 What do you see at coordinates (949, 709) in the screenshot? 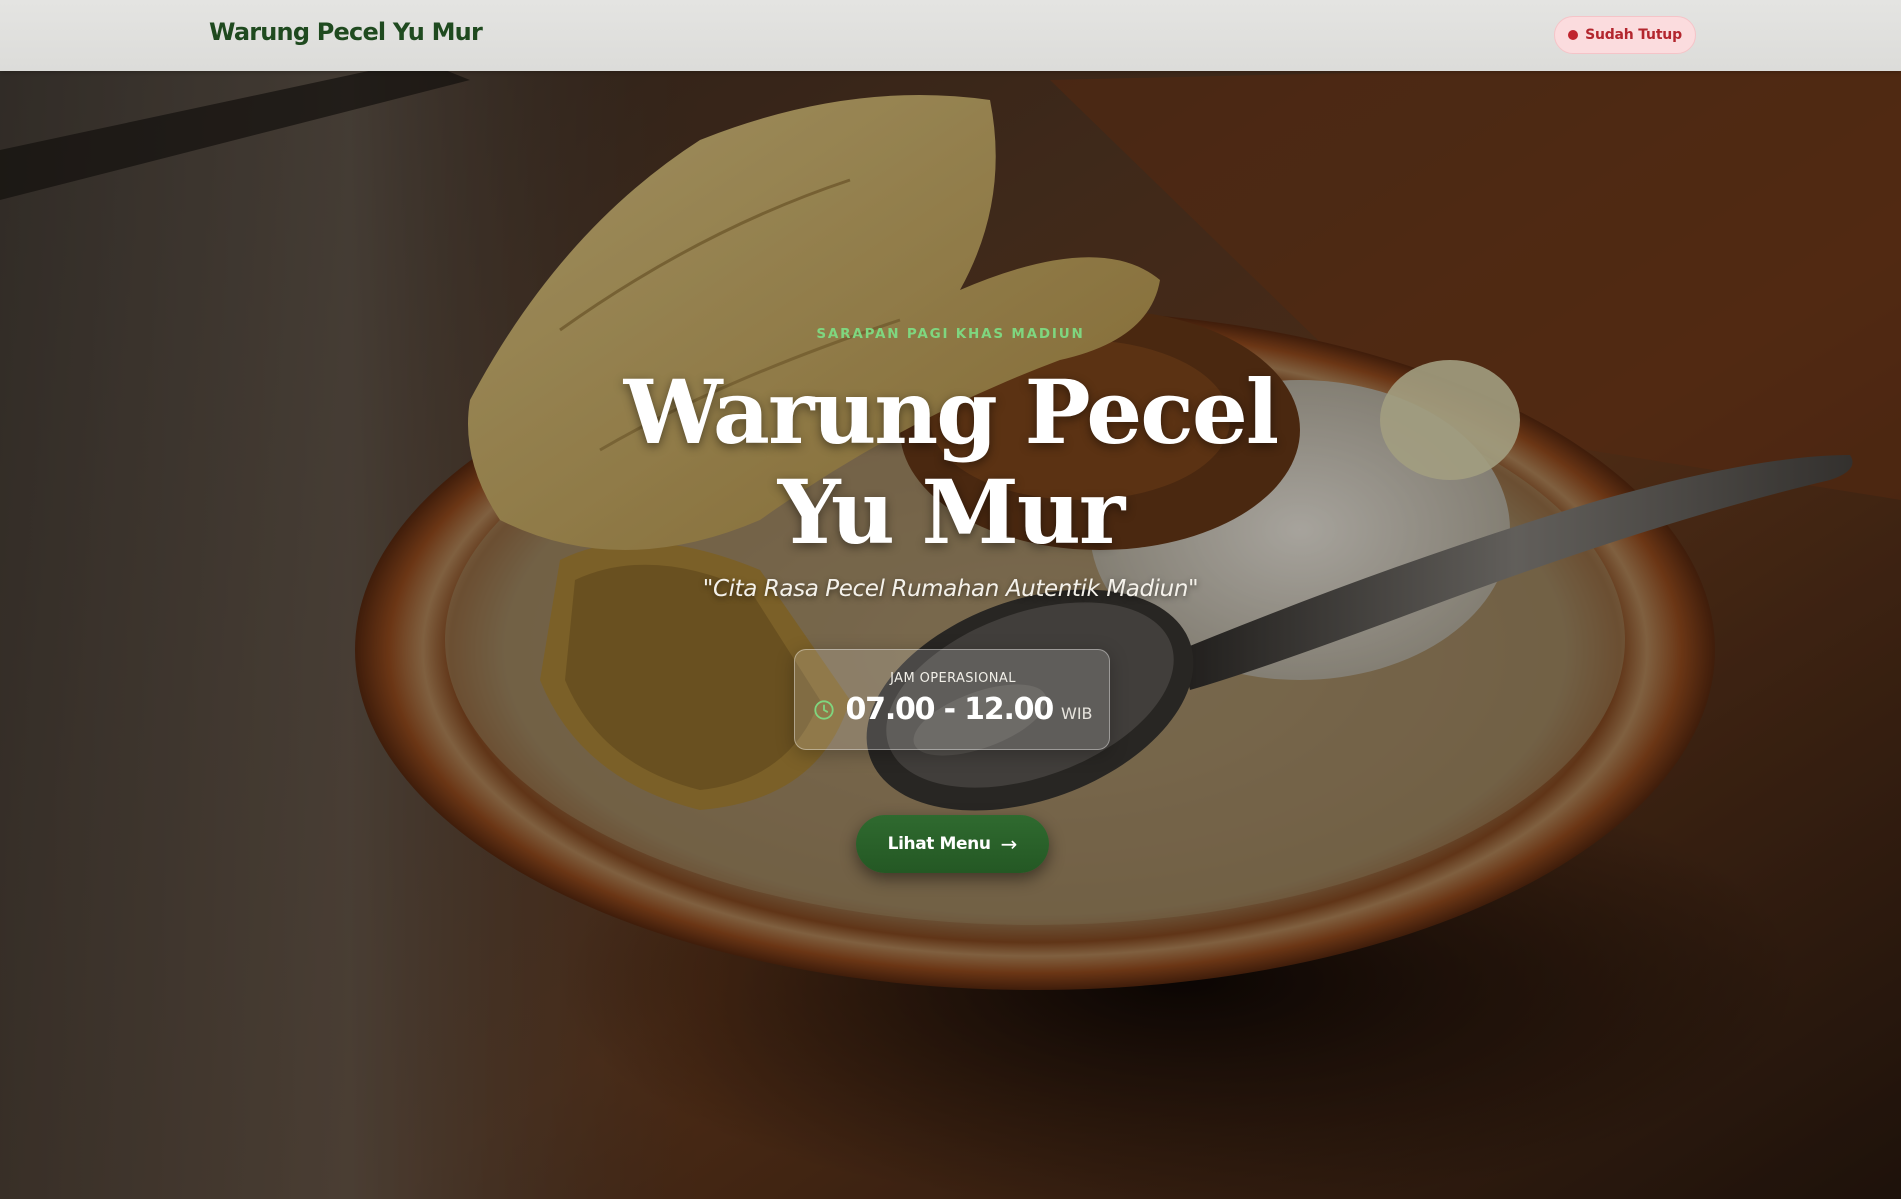
I see `opening-hours-time: 07.00 - 12.00` at bounding box center [949, 709].